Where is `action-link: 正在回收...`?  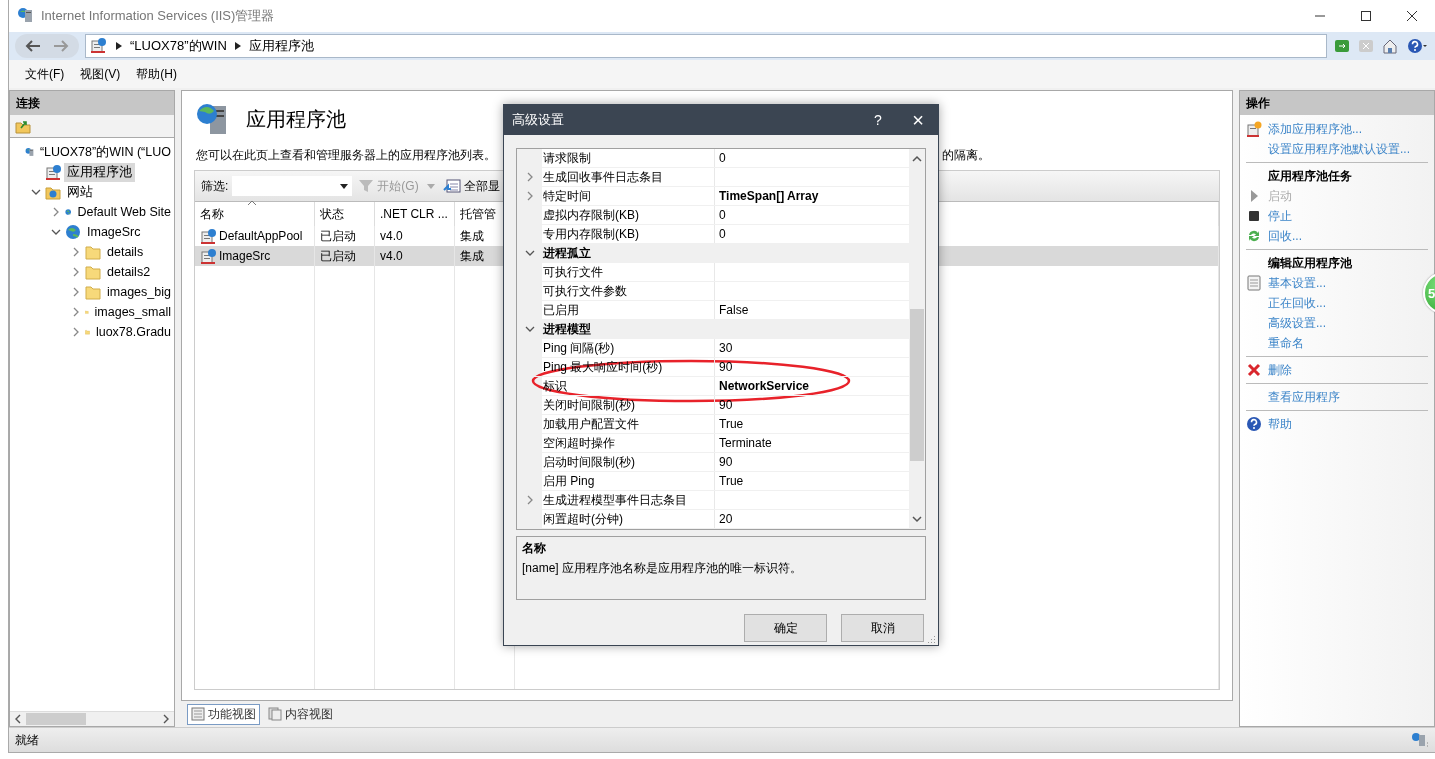 action-link: 正在回收... is located at coordinates (1286, 303).